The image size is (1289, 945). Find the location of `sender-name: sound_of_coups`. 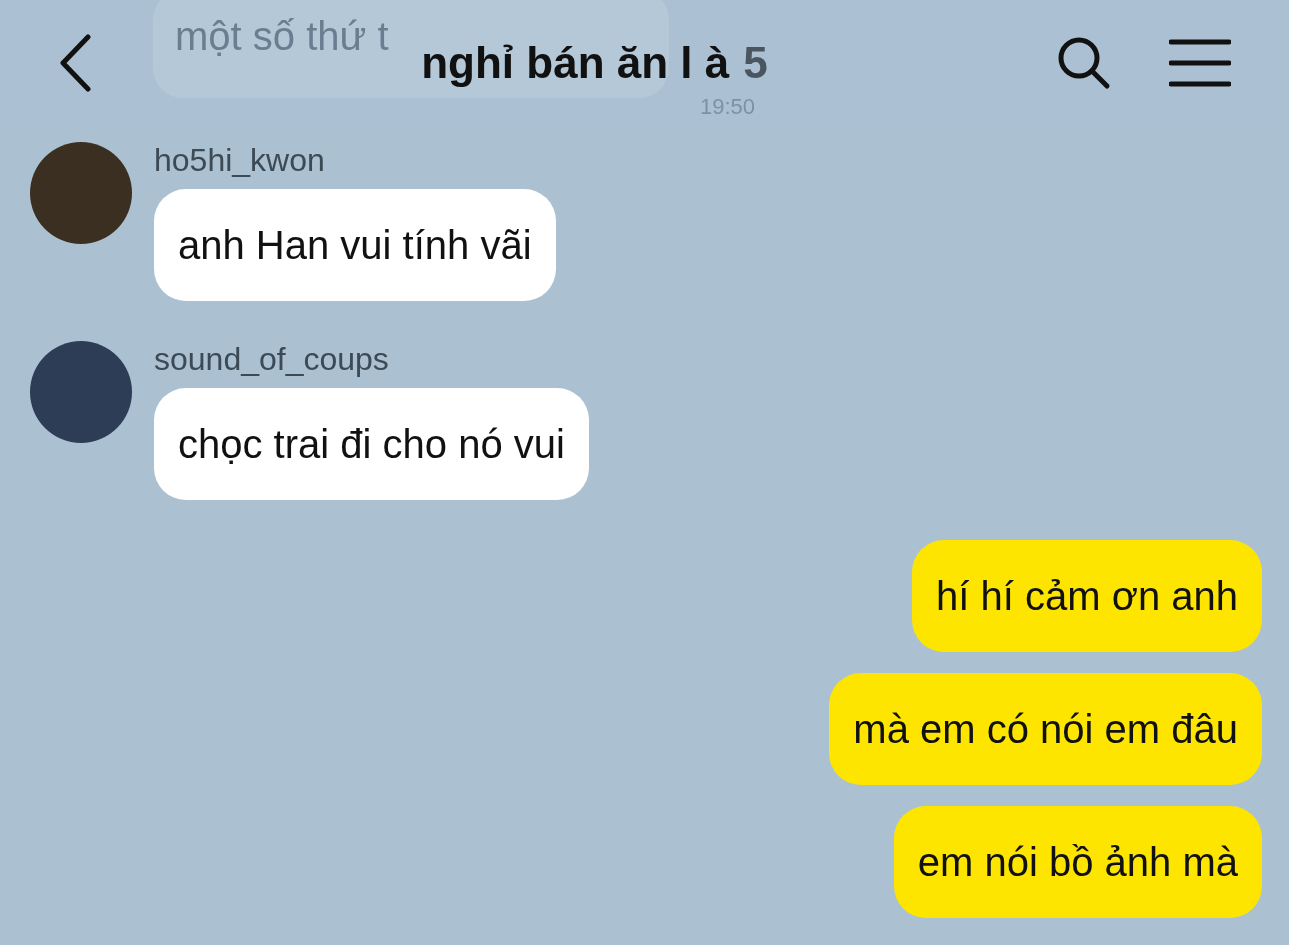

sender-name: sound_of_coups is located at coordinates (271, 359).